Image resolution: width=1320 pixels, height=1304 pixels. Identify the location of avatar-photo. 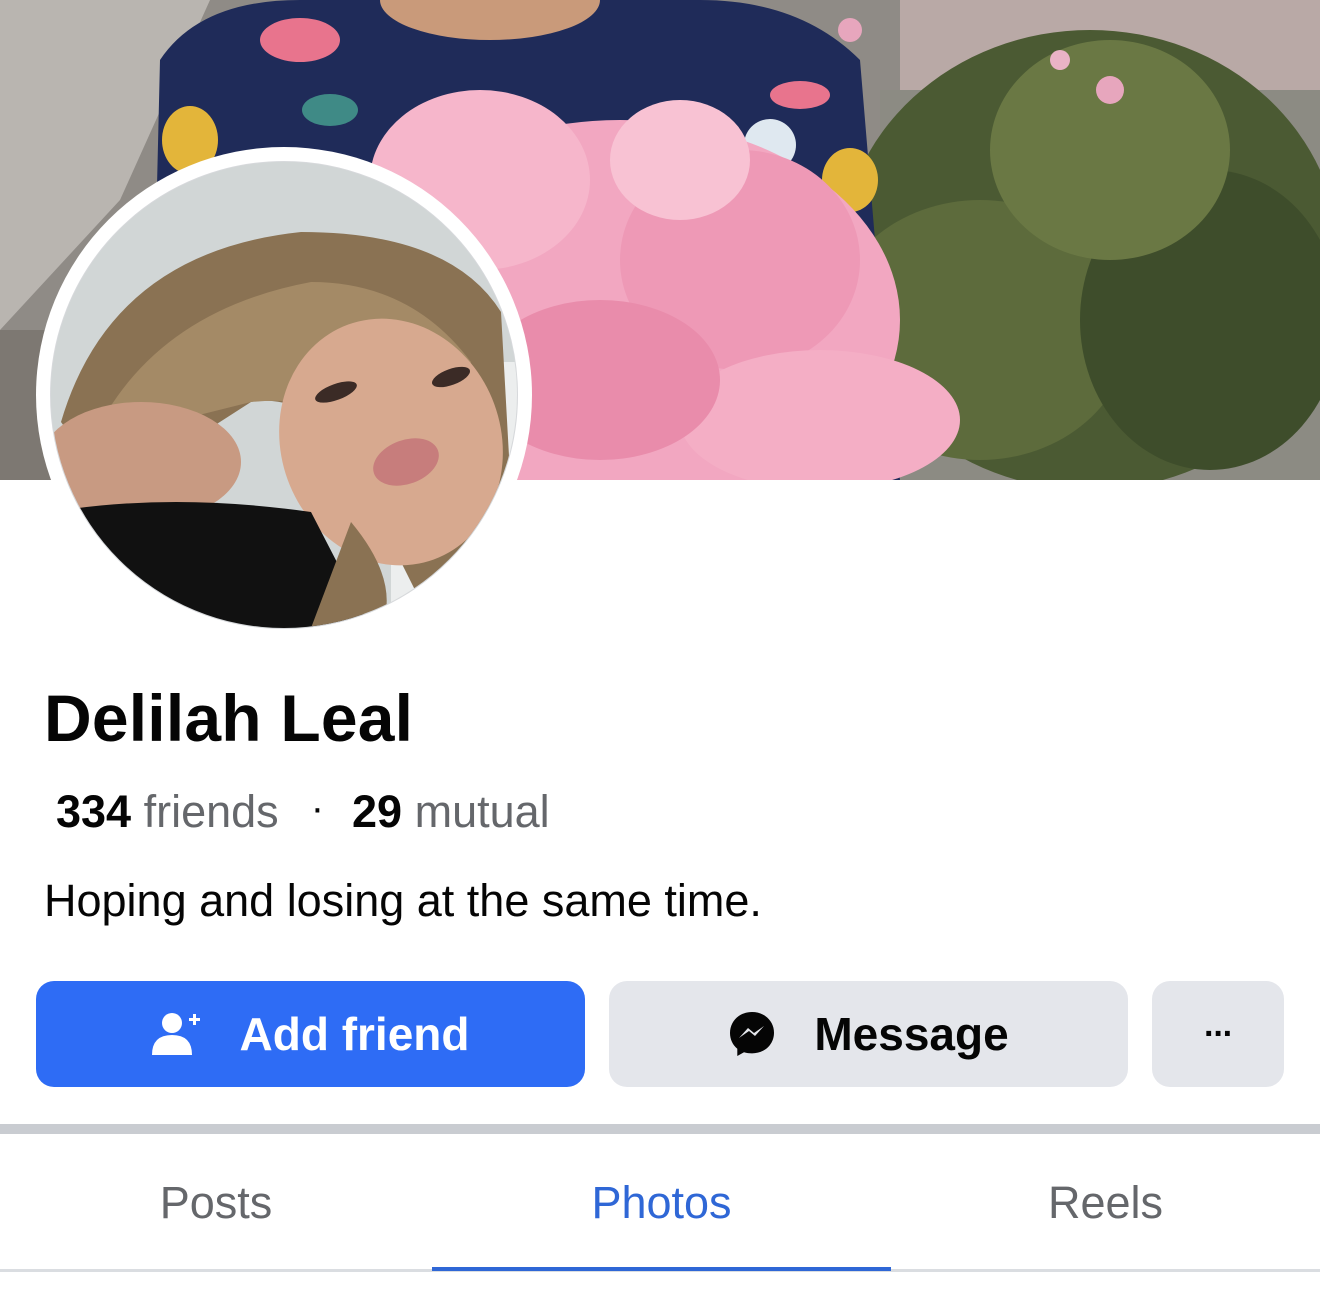
(284, 395).